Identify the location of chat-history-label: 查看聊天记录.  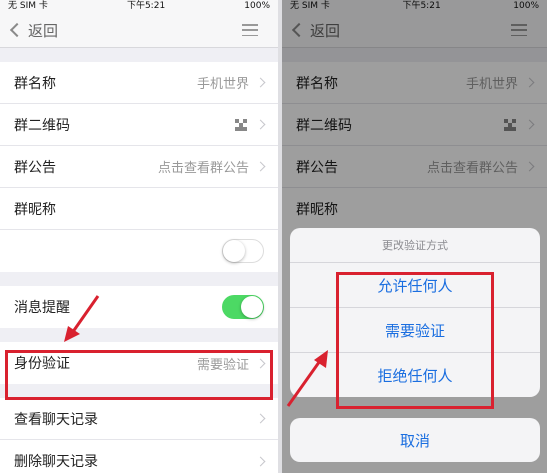
(56, 419).